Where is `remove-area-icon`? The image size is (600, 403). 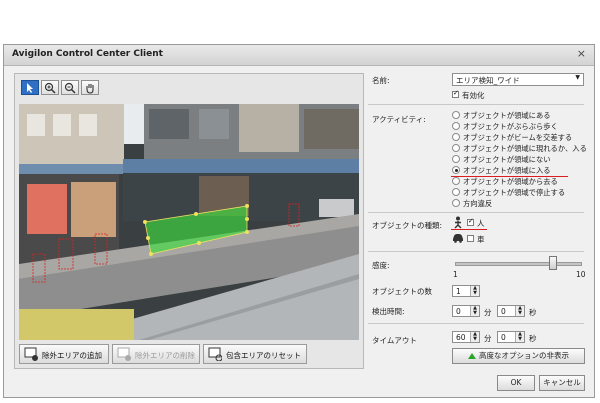
remove-area-icon is located at coordinates (124, 354).